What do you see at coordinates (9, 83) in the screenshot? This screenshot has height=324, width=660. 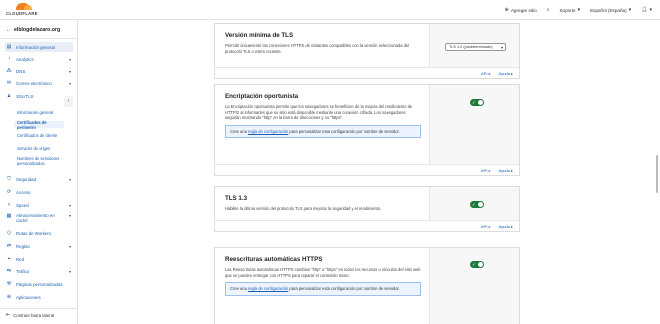 I see `email-icon: ✉` at bounding box center [9, 83].